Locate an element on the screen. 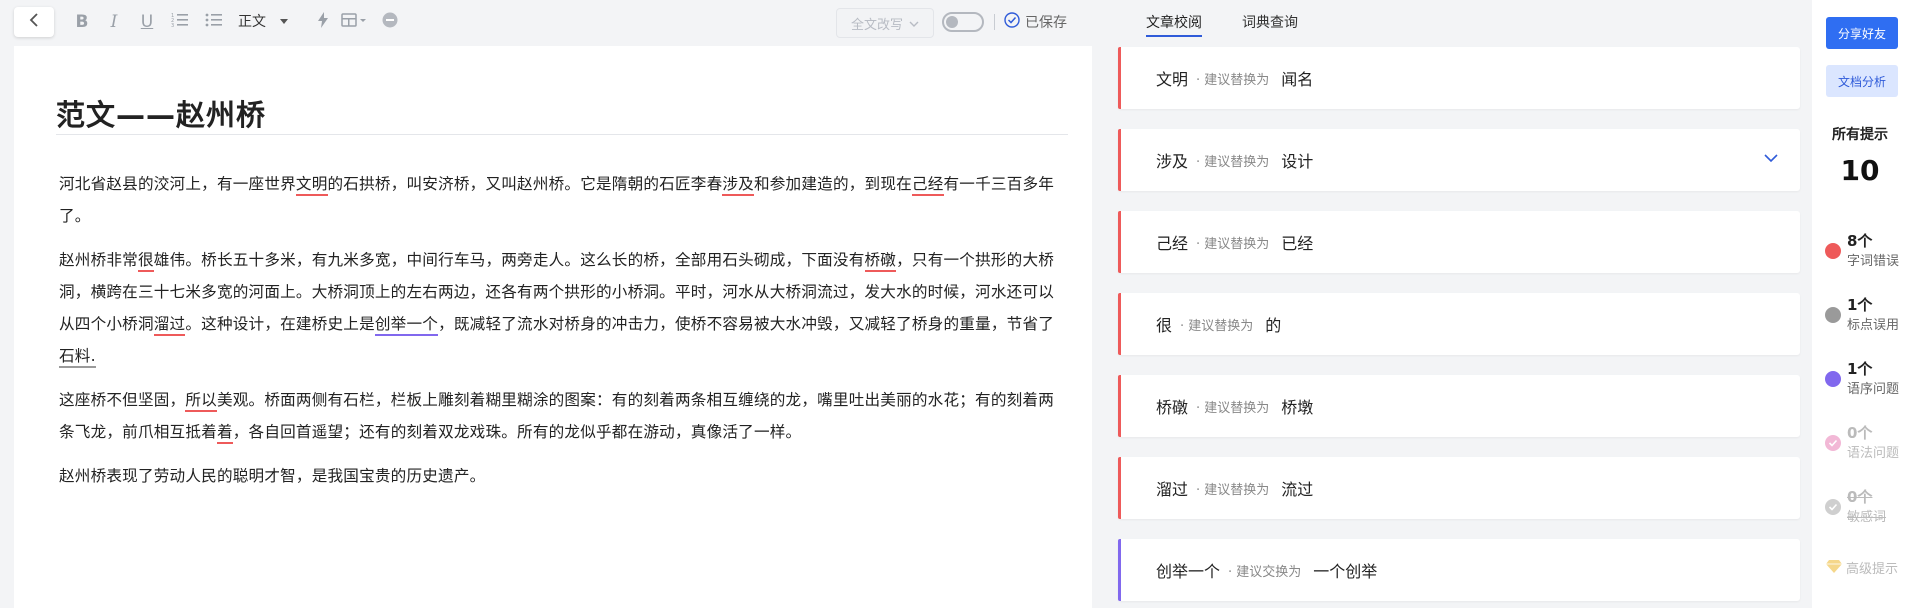 The image size is (1908, 608). paragraph: 赵州桥表现了劳动人民的聪明才智，是我国宝贵的历史遗产。 is located at coordinates (564, 476).